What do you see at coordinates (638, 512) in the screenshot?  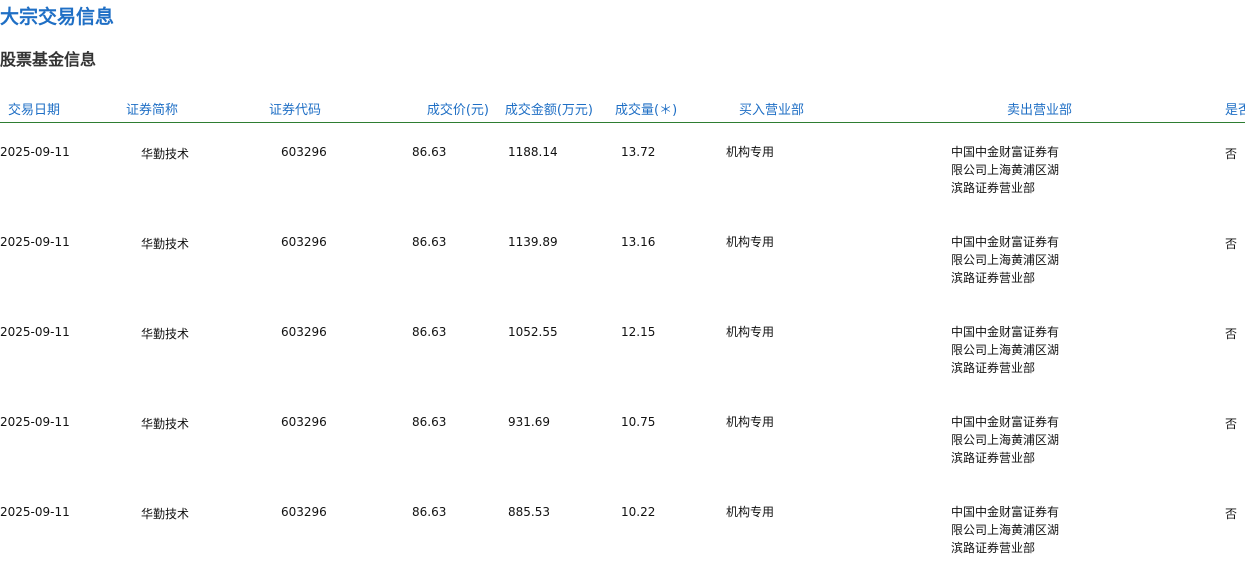 I see `cell-volume: 10.22` at bounding box center [638, 512].